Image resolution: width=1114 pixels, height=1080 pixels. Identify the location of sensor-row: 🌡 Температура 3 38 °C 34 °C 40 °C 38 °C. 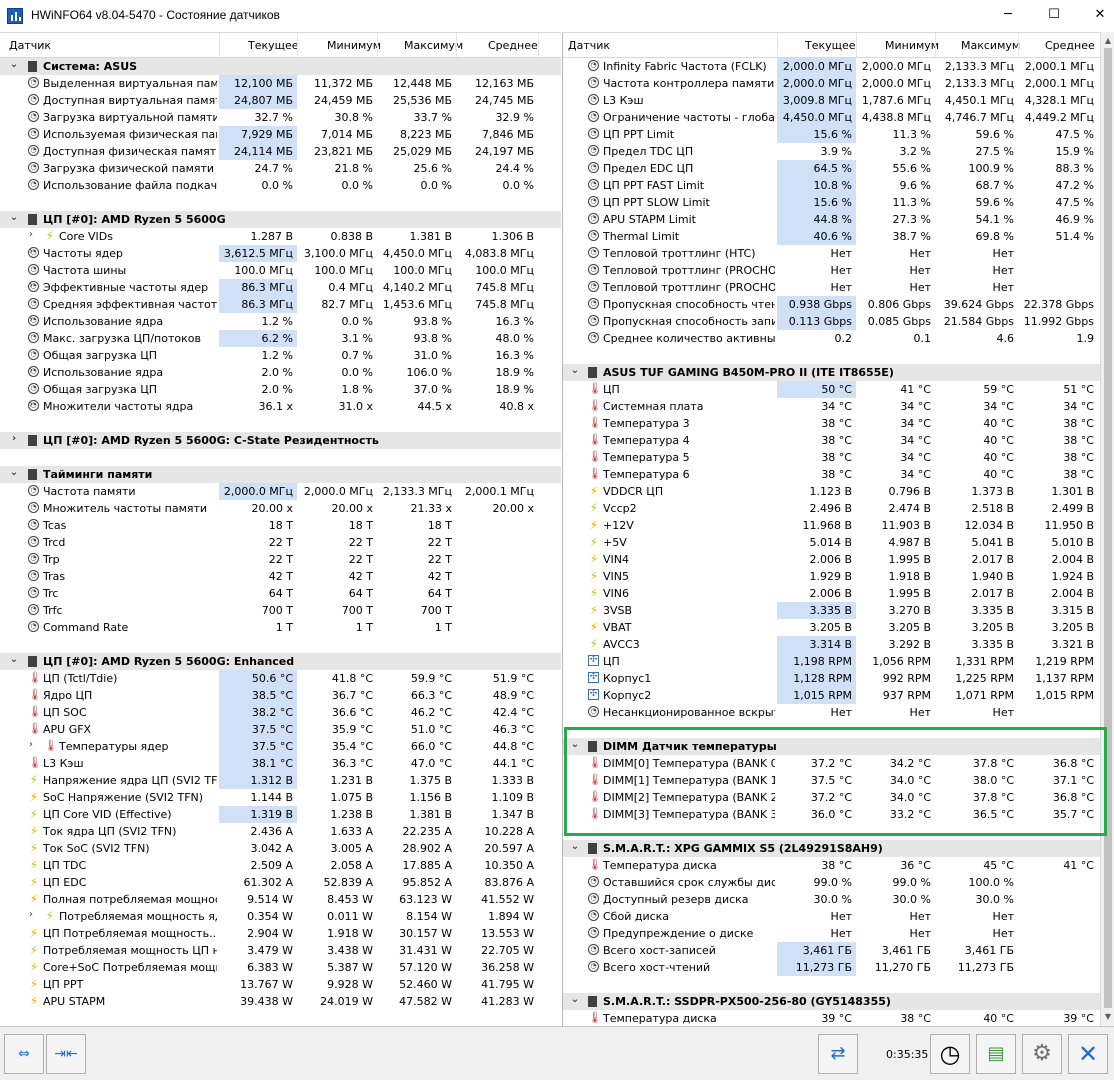
(831, 423).